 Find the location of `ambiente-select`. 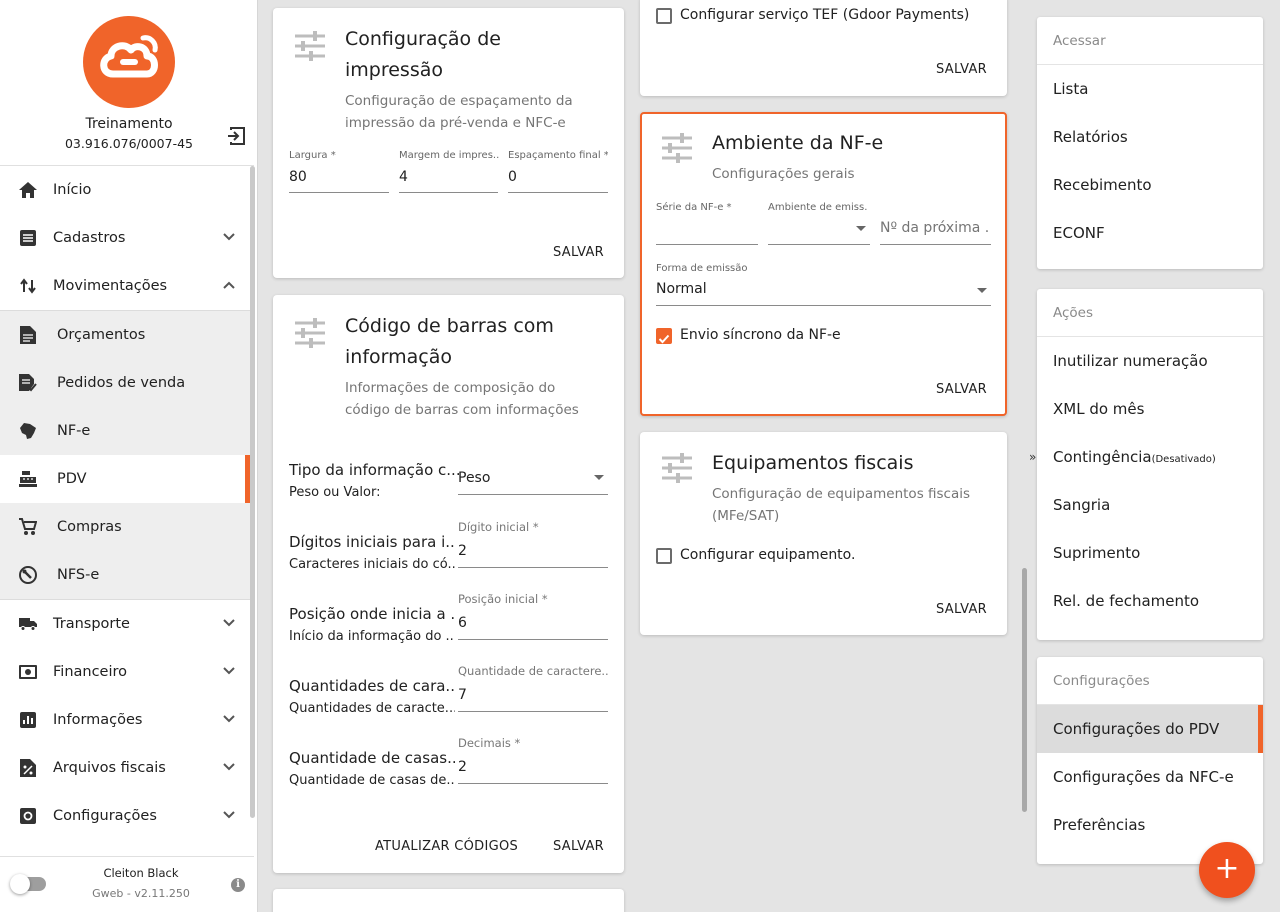

ambiente-select is located at coordinates (819, 244).